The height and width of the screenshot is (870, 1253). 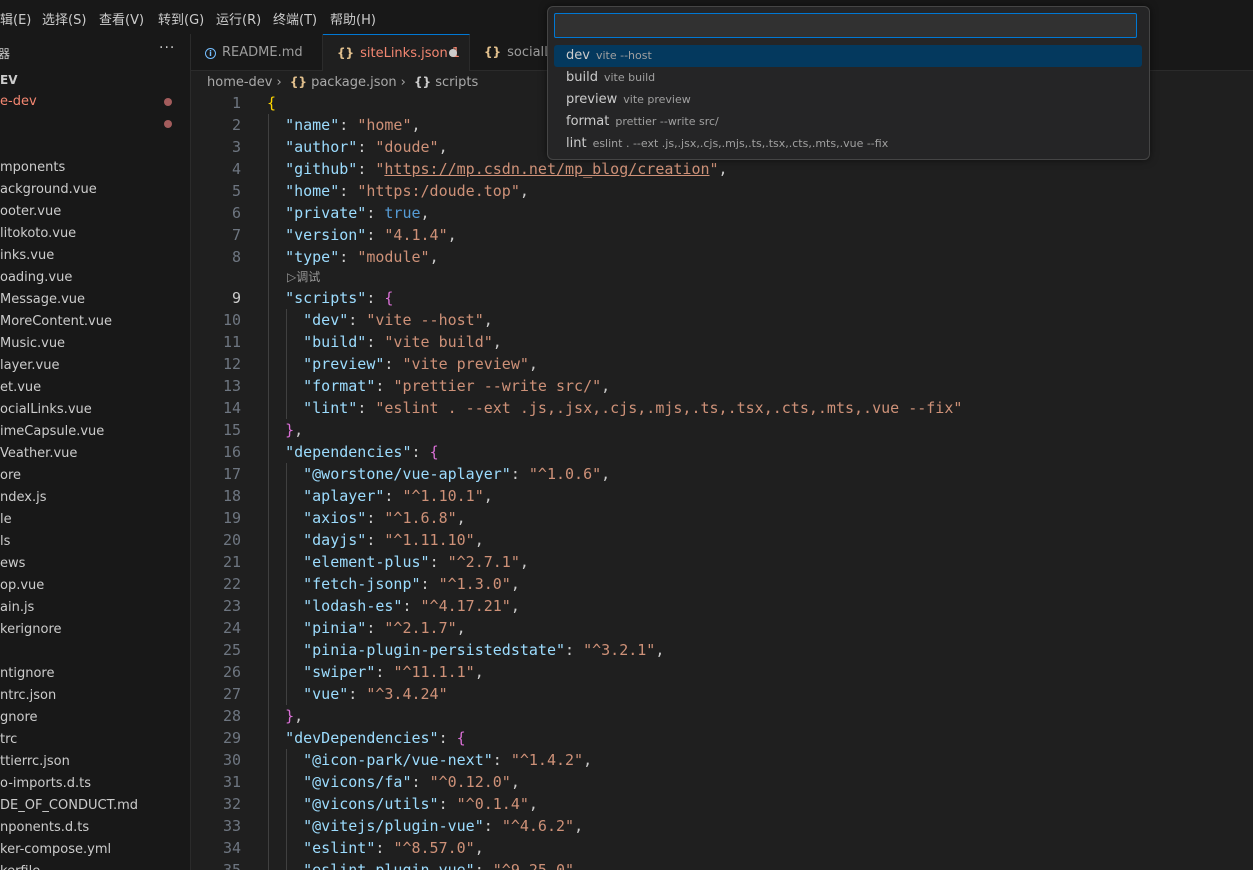 What do you see at coordinates (240, 82) in the screenshot?
I see `breadcrumb-folder: home-dev` at bounding box center [240, 82].